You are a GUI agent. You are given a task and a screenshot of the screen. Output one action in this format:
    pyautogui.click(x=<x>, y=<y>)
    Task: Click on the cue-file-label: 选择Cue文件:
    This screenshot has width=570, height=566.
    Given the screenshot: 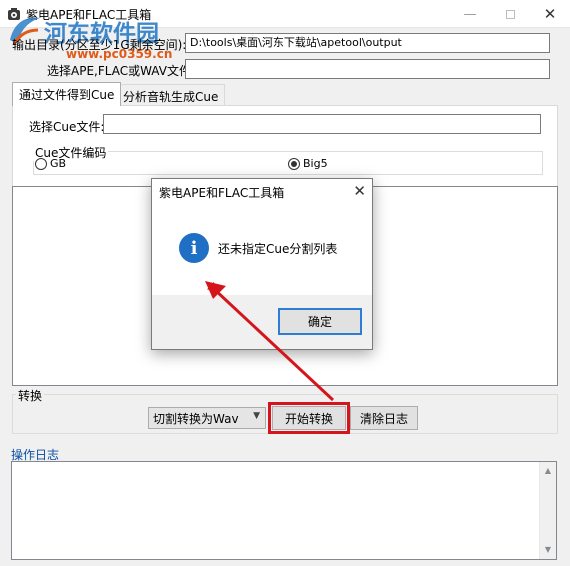 What is the action you would take?
    pyautogui.click(x=67, y=127)
    